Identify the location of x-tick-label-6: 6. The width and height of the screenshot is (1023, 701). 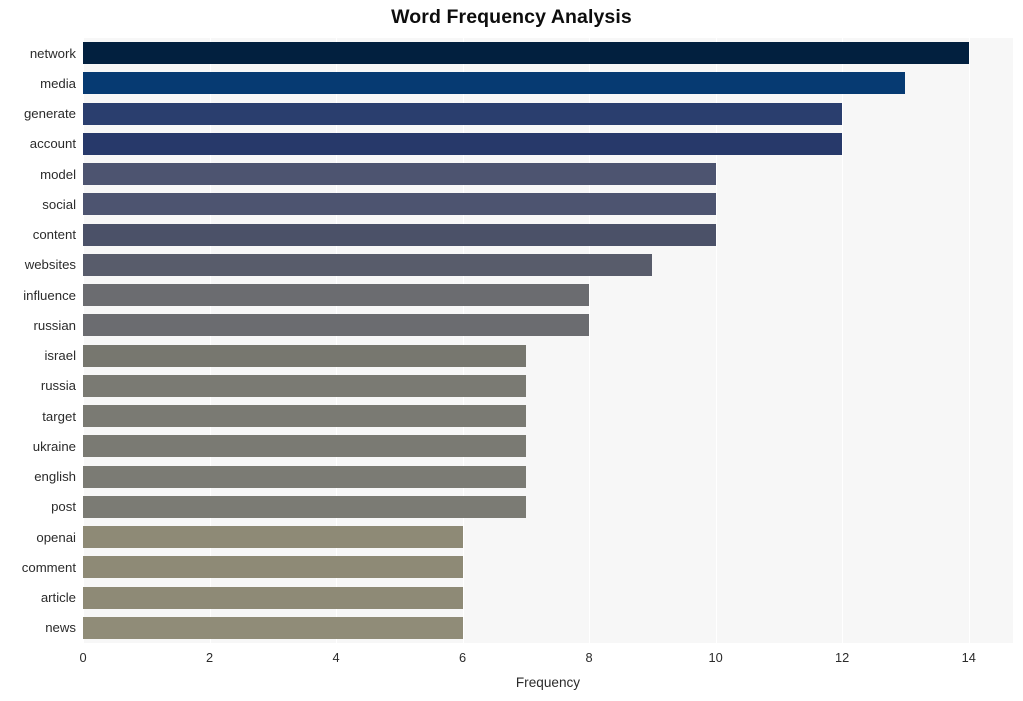
(463, 657).